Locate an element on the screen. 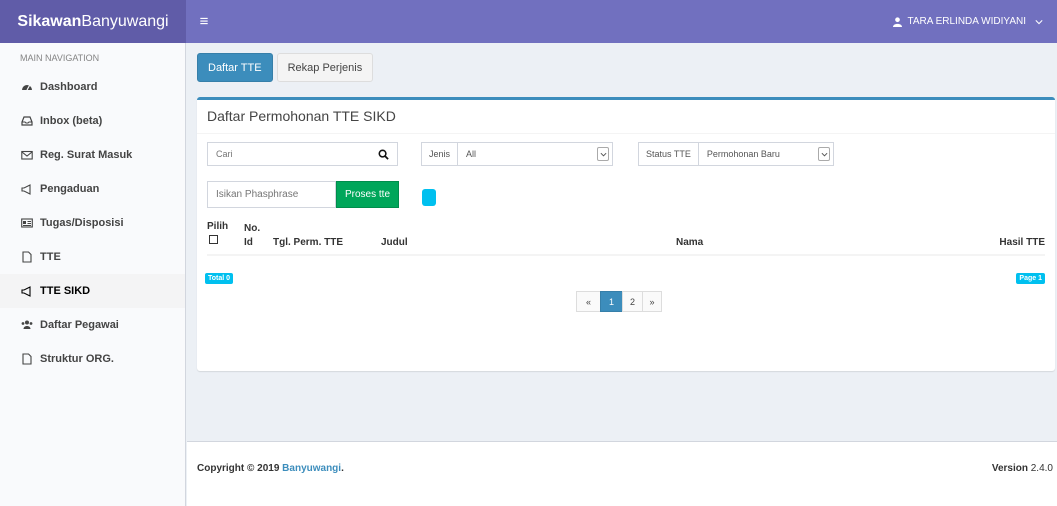 The width and height of the screenshot is (1057, 506). sidebar-item-label: TTE is located at coordinates (50, 257).